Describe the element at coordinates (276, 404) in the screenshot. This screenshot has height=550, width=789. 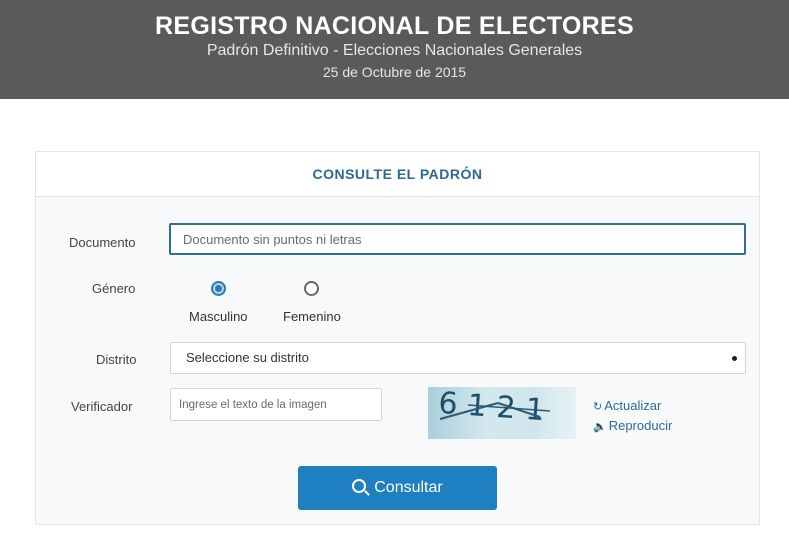
I see `verificador-input` at that location.